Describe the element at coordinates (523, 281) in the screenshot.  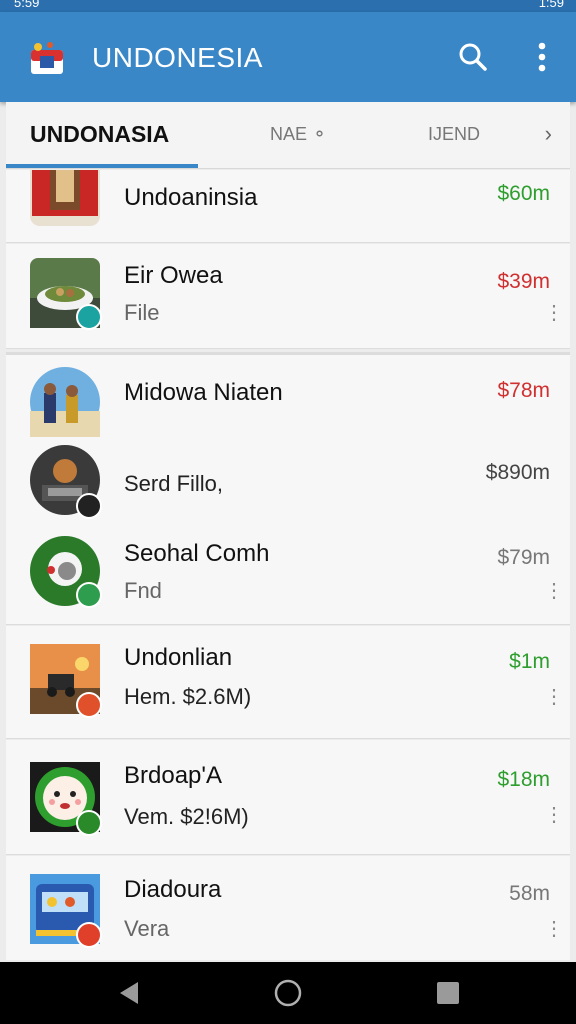
I see `item-price: $39m` at that location.